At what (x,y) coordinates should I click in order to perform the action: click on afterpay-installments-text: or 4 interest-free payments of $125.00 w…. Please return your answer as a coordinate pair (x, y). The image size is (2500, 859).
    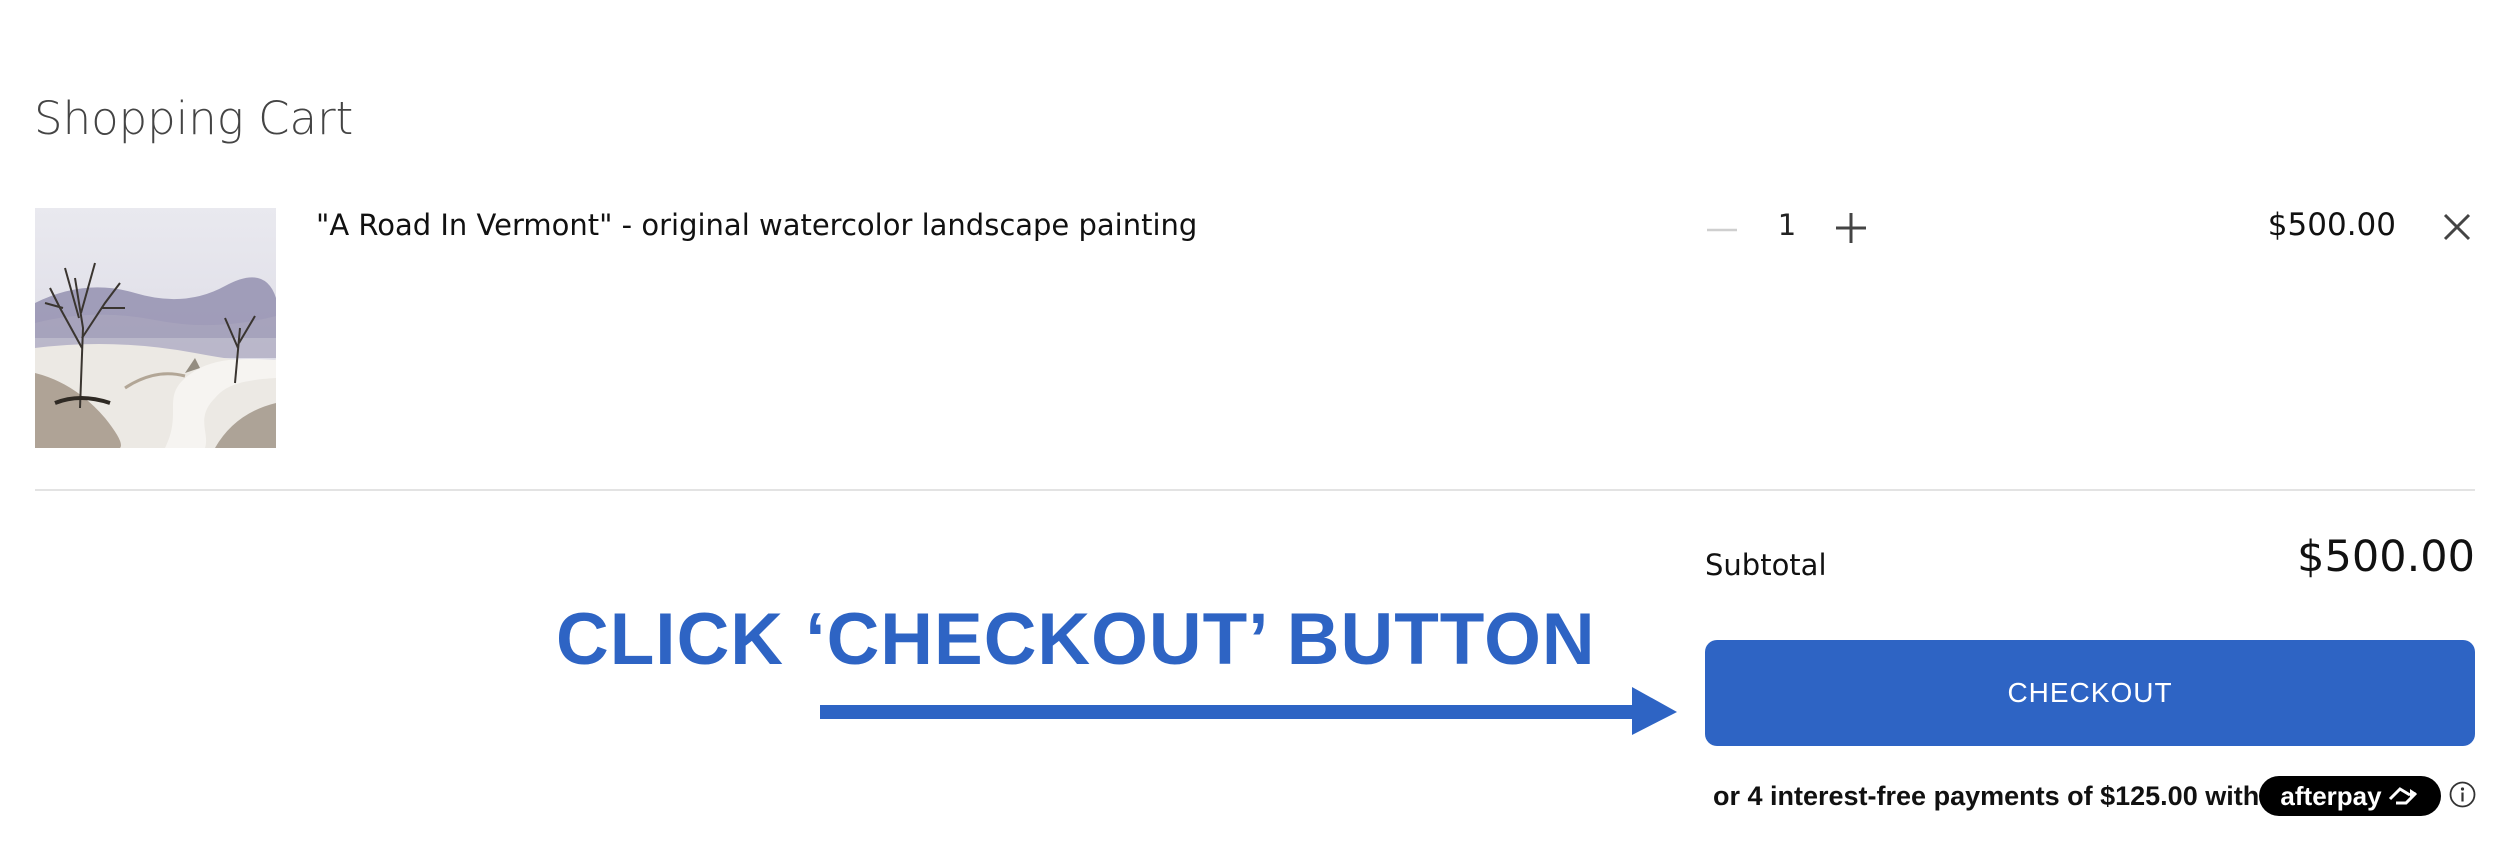
    Looking at the image, I should click on (1986, 796).